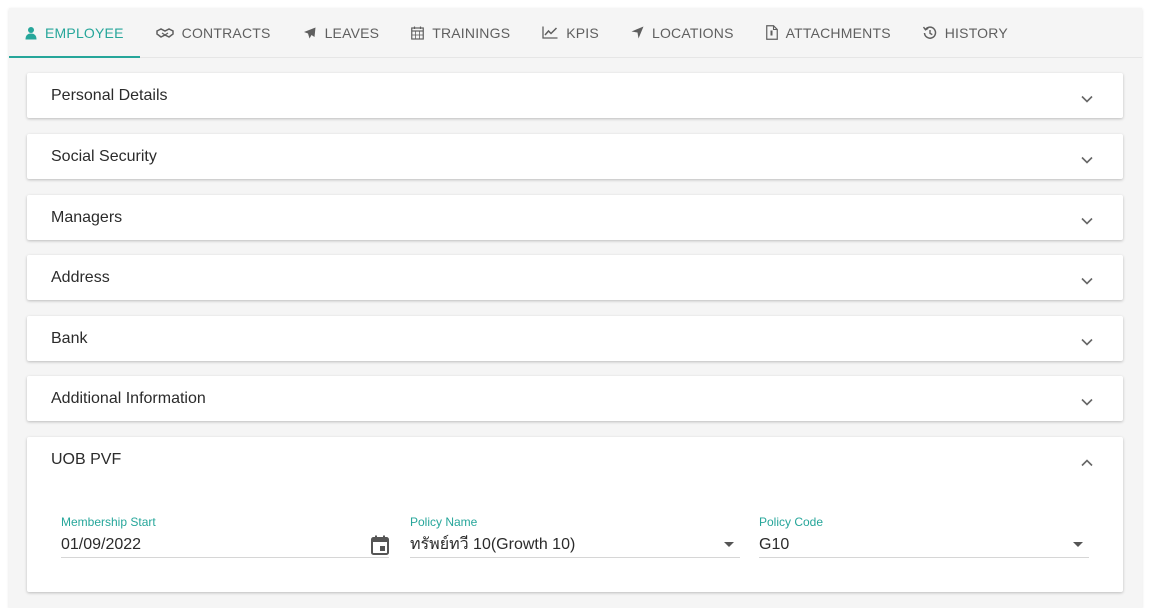 The width and height of the screenshot is (1151, 608). What do you see at coordinates (380, 545) in the screenshot?
I see `calendar-picker-icon` at bounding box center [380, 545].